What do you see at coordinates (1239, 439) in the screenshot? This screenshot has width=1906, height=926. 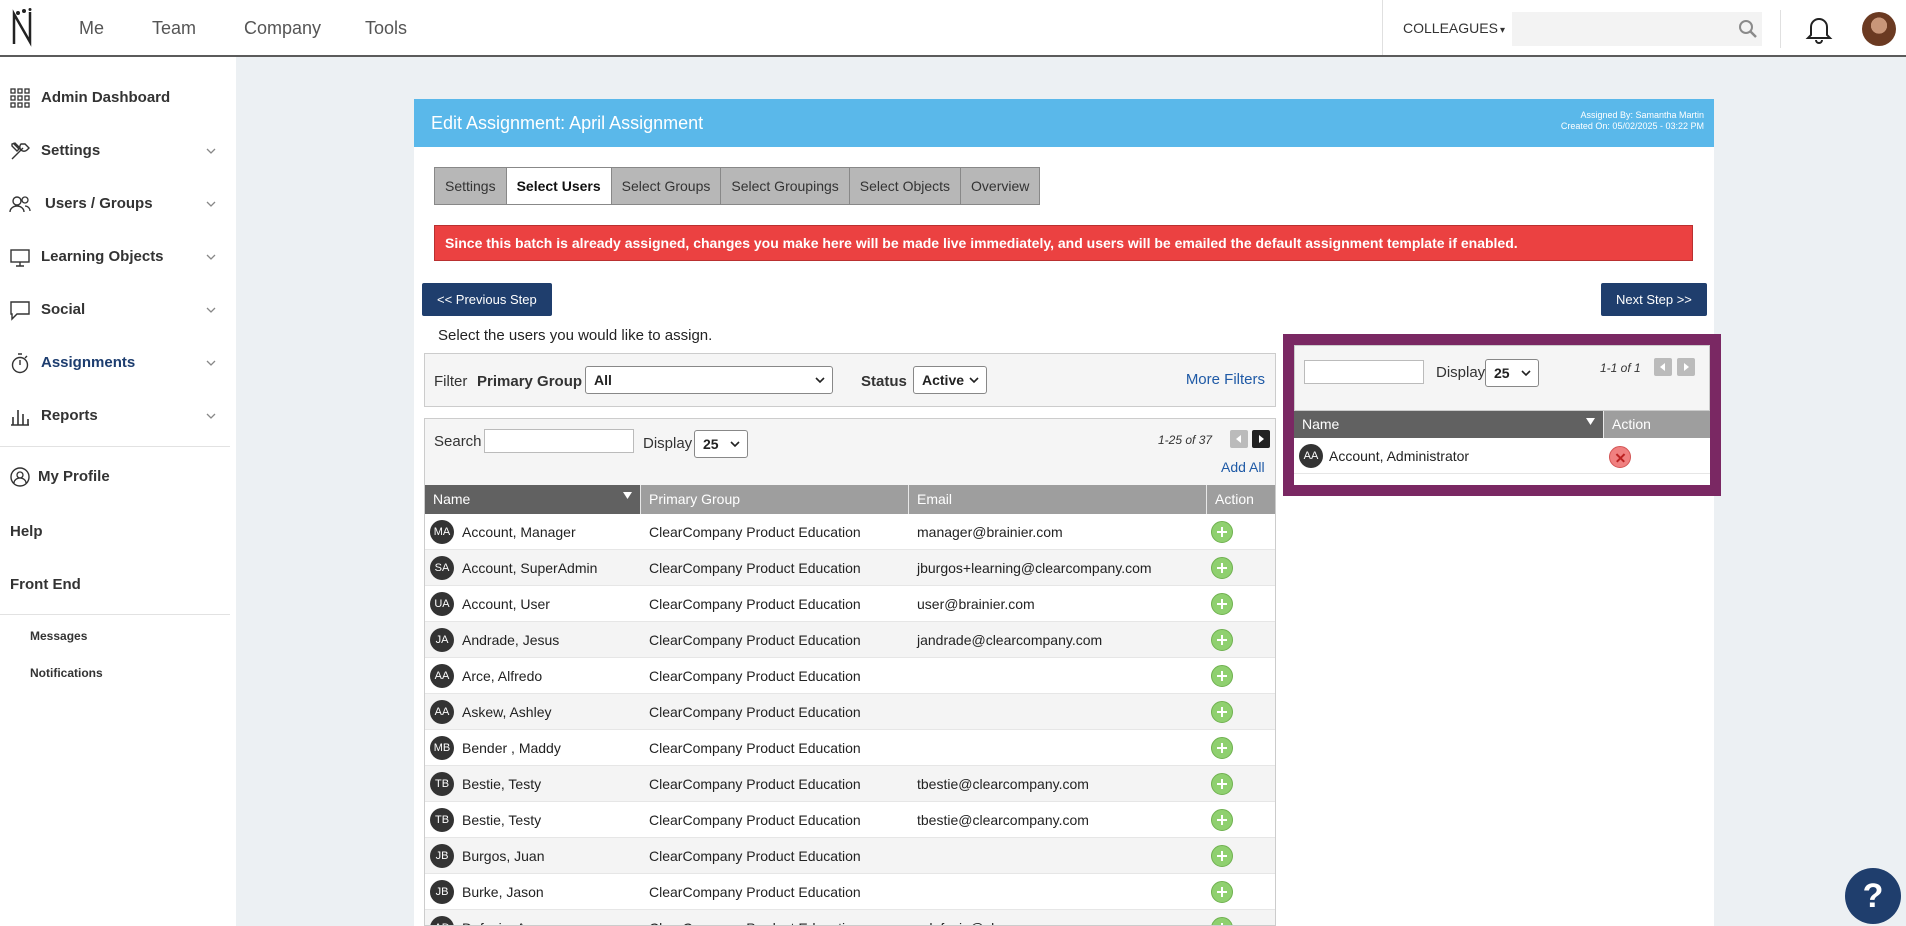 I see `prev-page-button` at bounding box center [1239, 439].